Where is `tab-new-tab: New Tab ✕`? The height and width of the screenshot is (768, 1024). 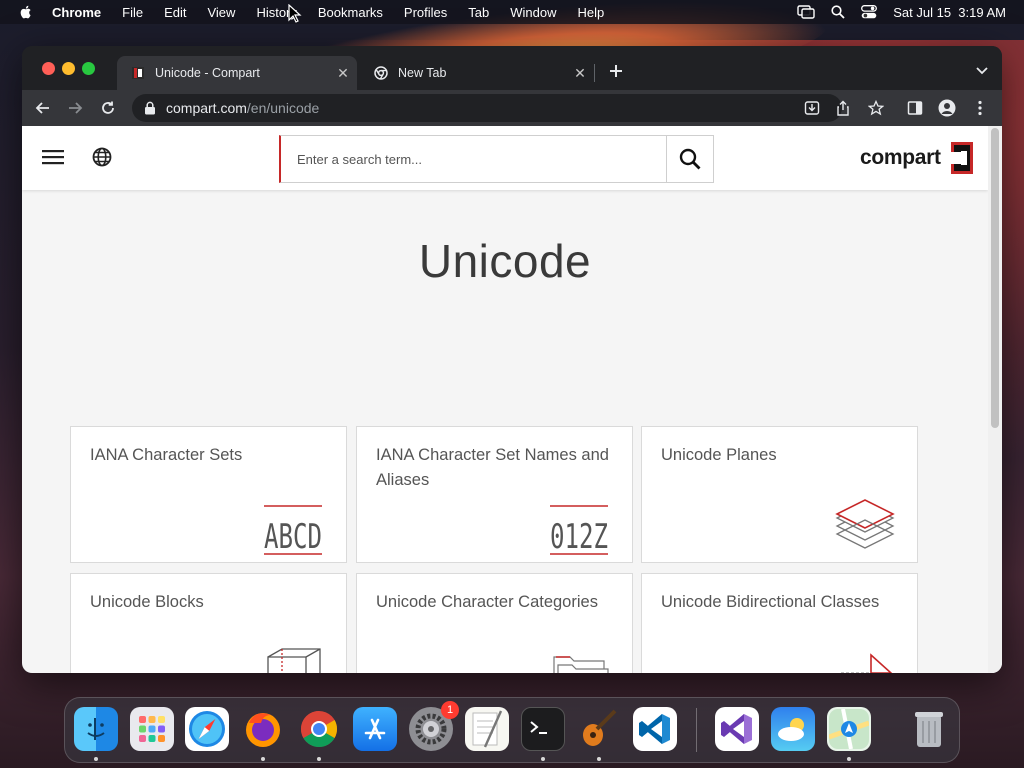 tab-new-tab: New Tab ✕ is located at coordinates (477, 73).